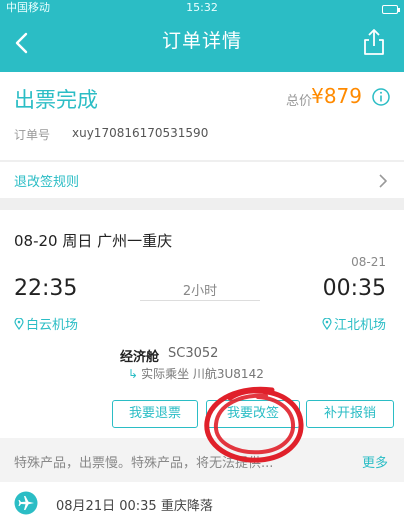  I want to click on chevron-right-icon, so click(383, 181).